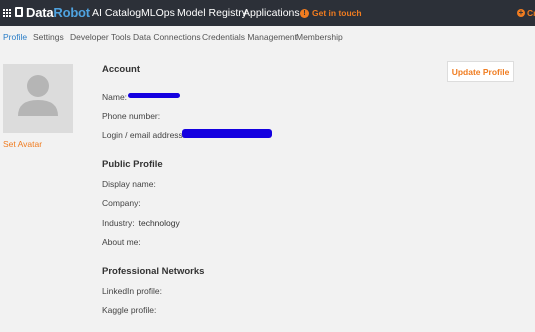 The image size is (535, 332). I want to click on tab-developer-tools: Developer Tools, so click(100, 37).